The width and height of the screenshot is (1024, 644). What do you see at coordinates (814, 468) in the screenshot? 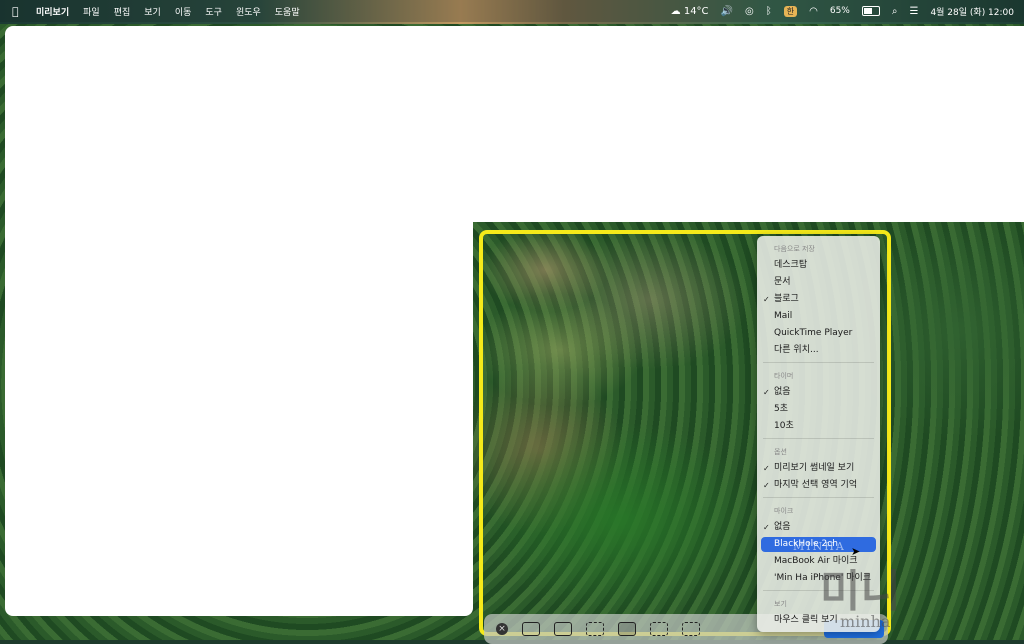
I see `menu-item-label: 미리보기 썸네일 보기` at bounding box center [814, 468].